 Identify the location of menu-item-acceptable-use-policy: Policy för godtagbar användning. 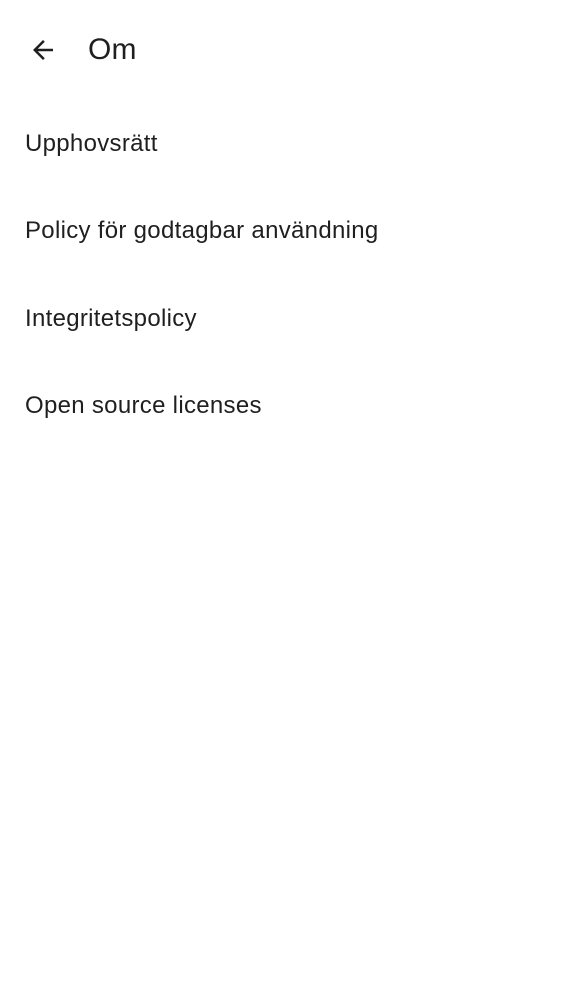
(281, 232).